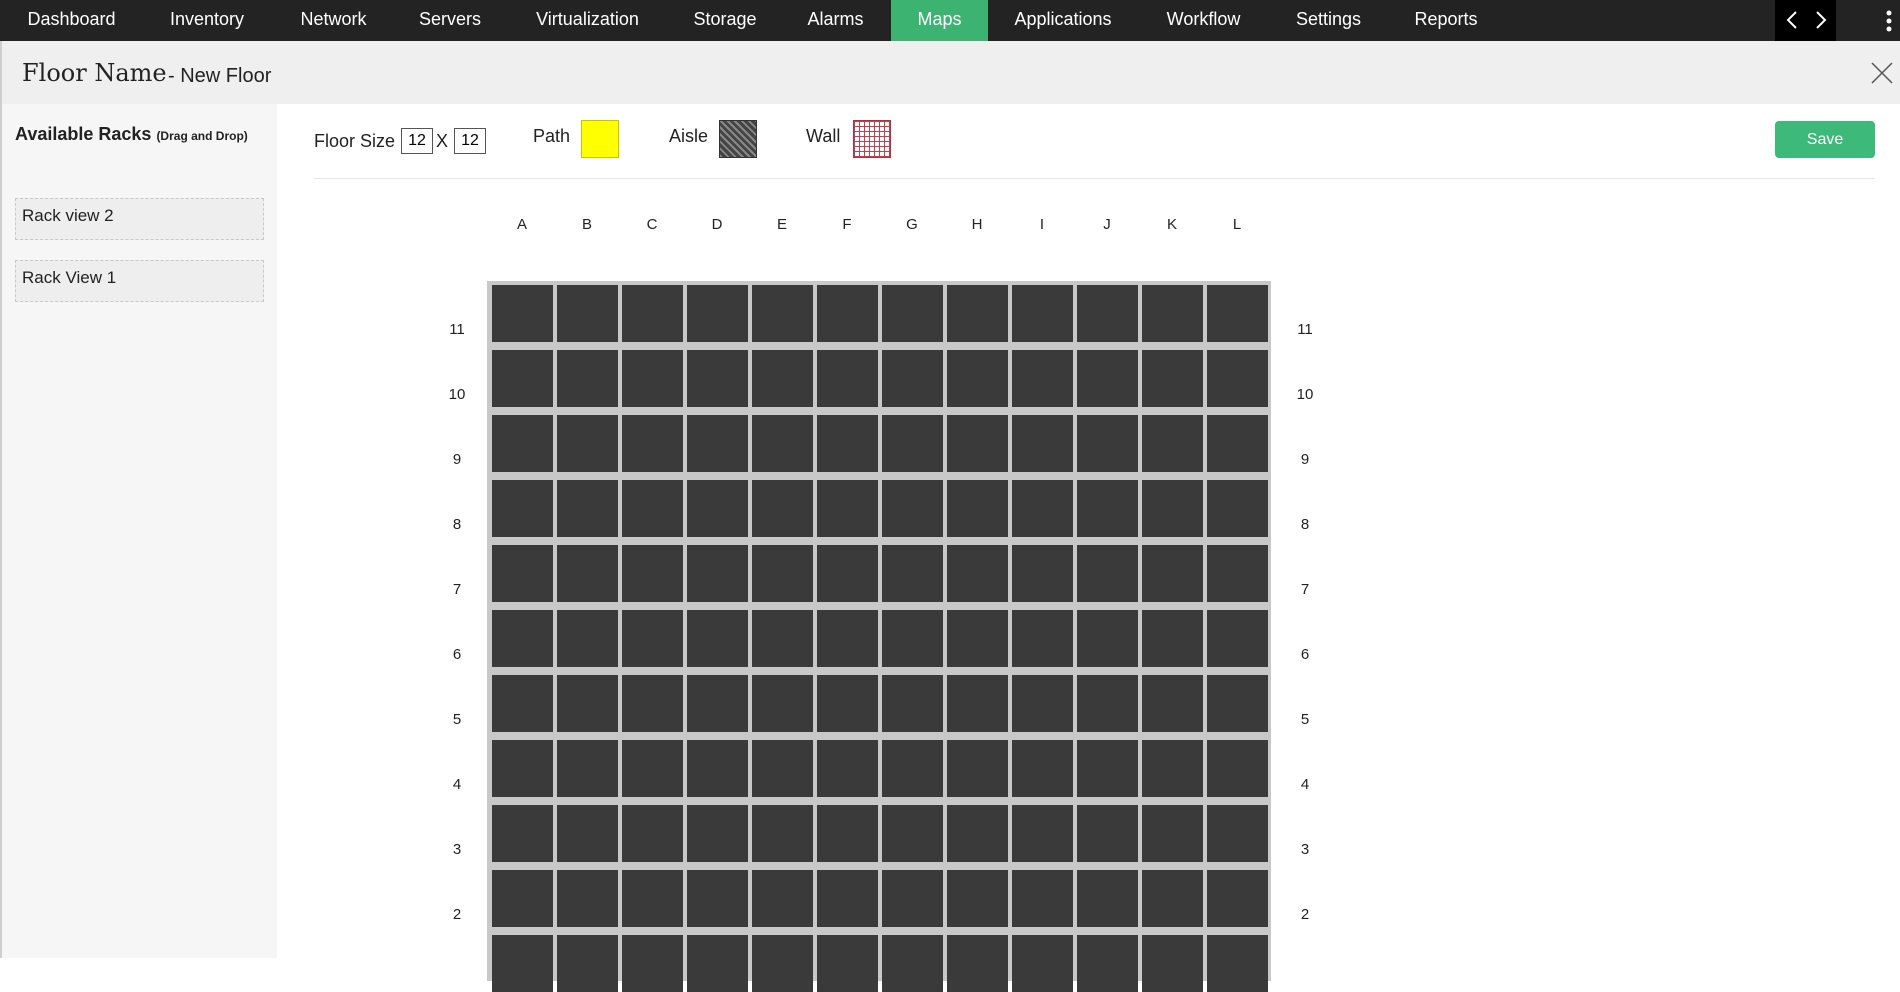 This screenshot has height=992, width=1900. What do you see at coordinates (1820, 20) in the screenshot?
I see `chevron-right-icon` at bounding box center [1820, 20].